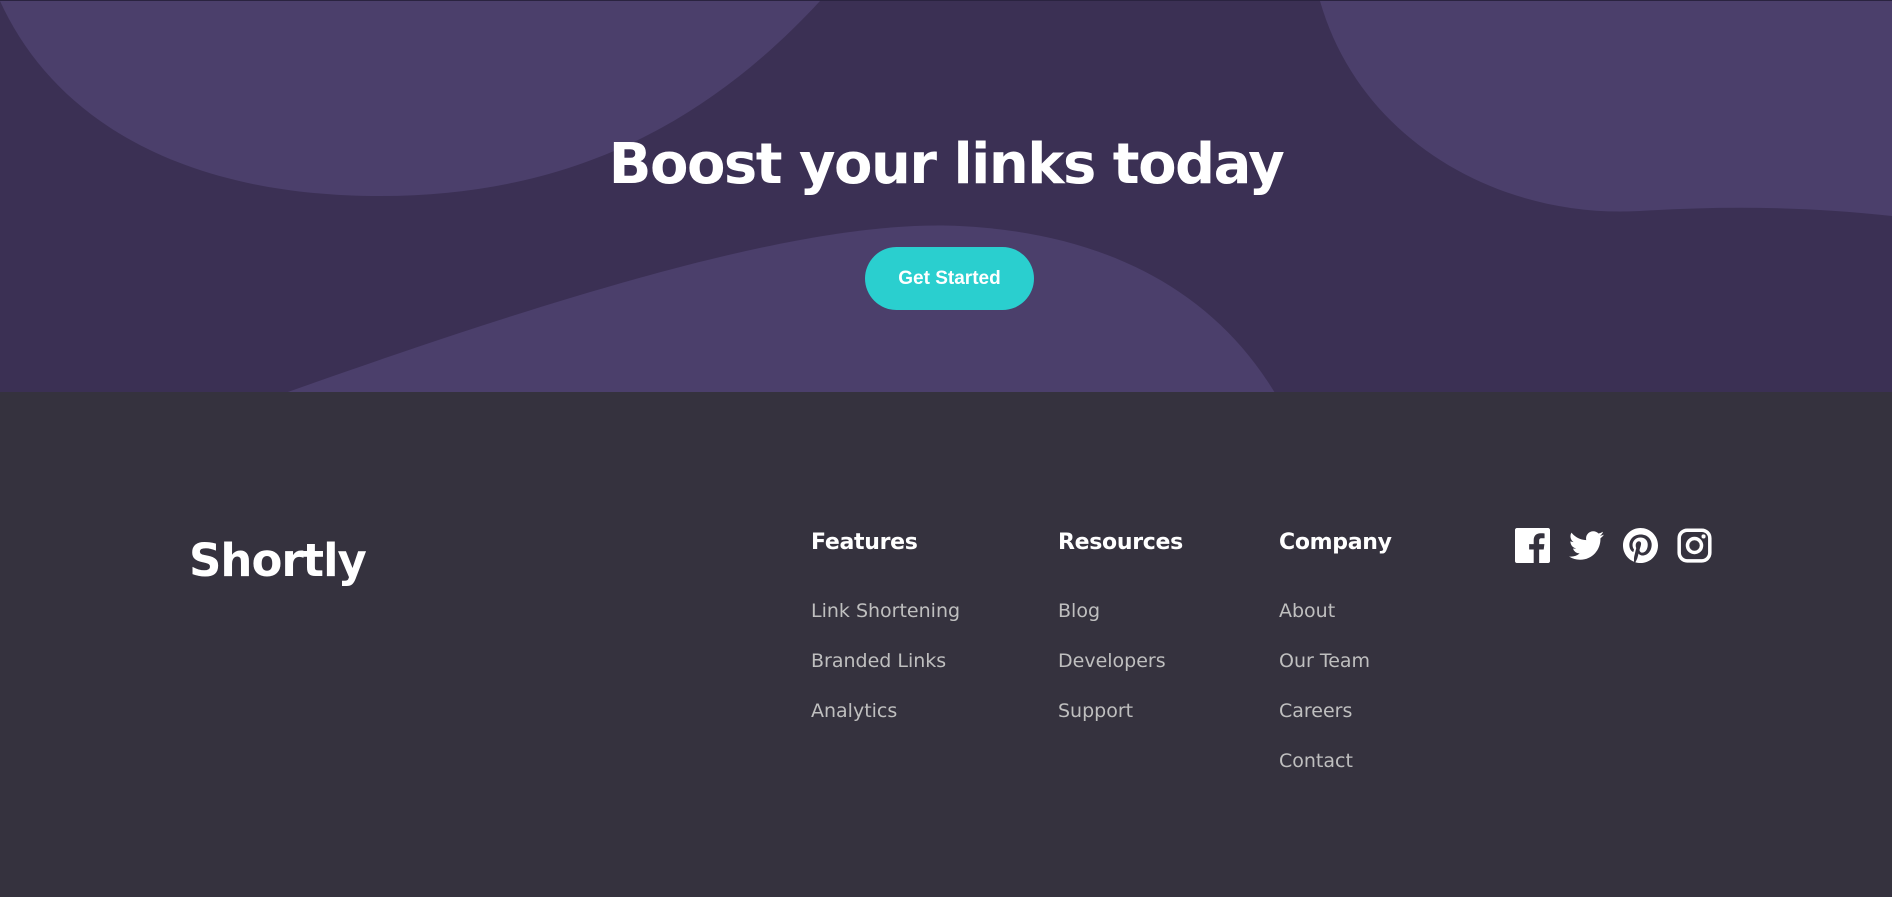 The image size is (1892, 897). I want to click on footer-link-branded-links: Branded Links, so click(878, 661).